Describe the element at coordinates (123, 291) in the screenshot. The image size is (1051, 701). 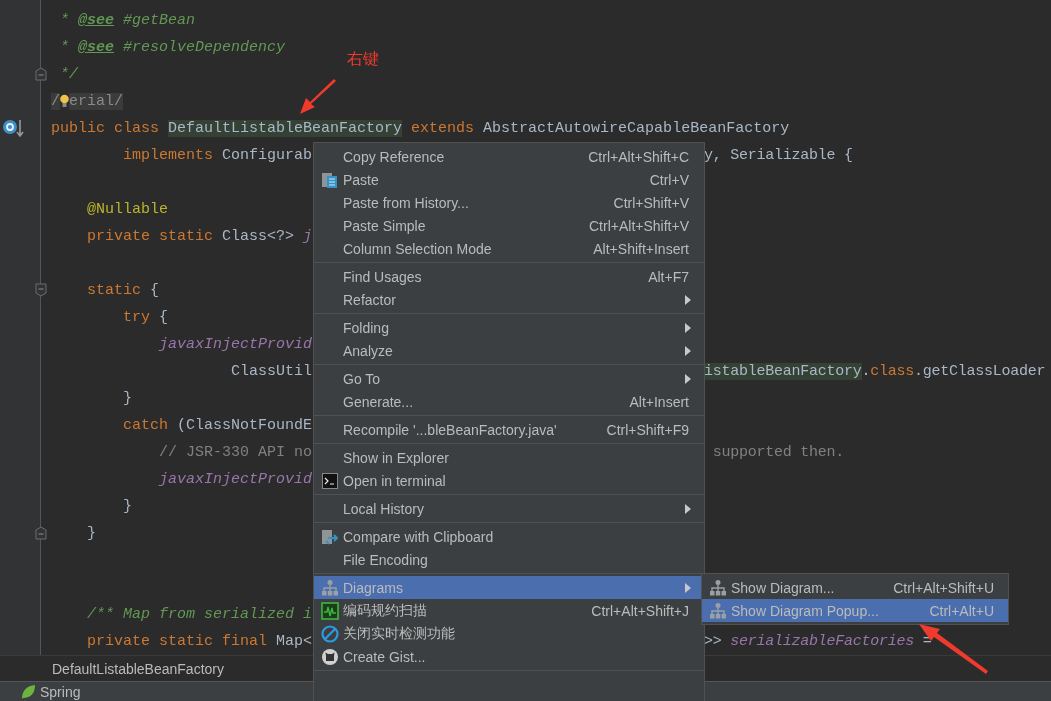
I see `code-text: static {` at that location.